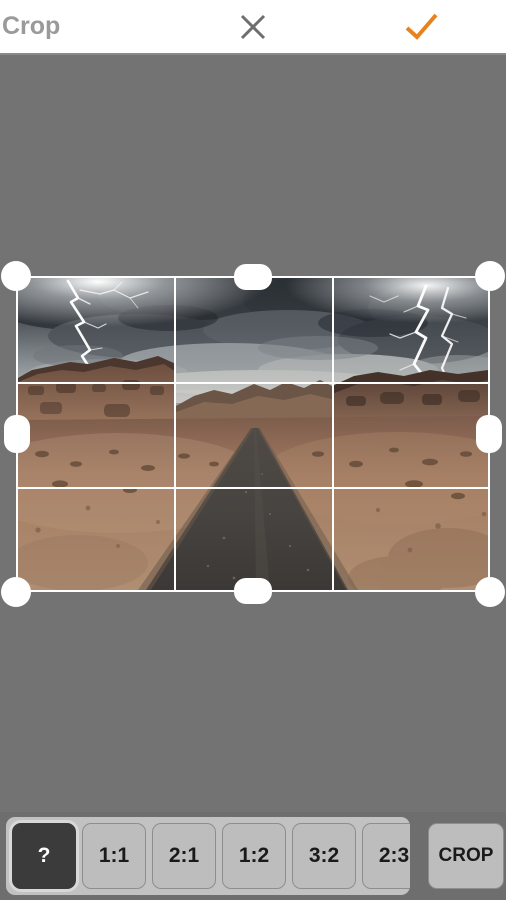 The height and width of the screenshot is (900, 506). Describe the element at coordinates (16, 592) in the screenshot. I see `handle-bottom-left` at that location.